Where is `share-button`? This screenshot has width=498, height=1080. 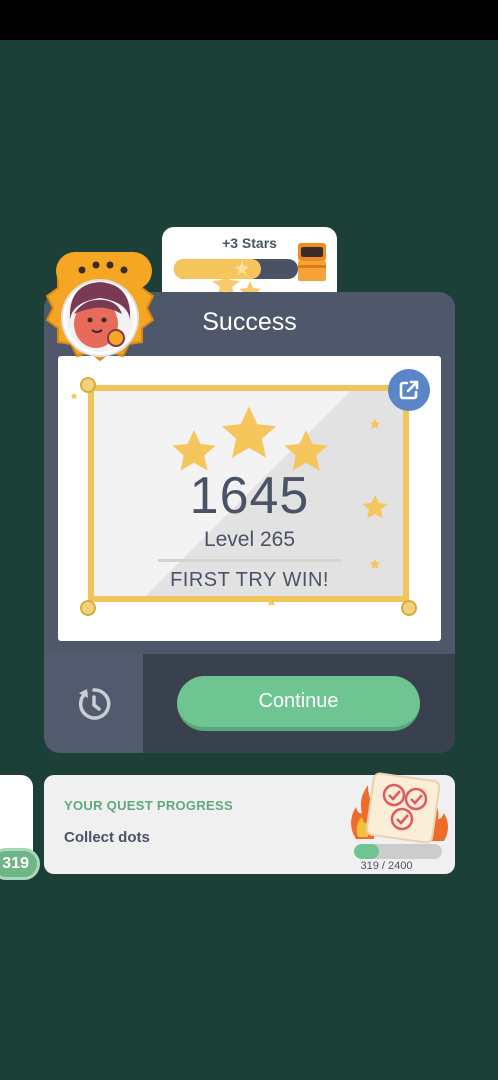 share-button is located at coordinates (409, 390).